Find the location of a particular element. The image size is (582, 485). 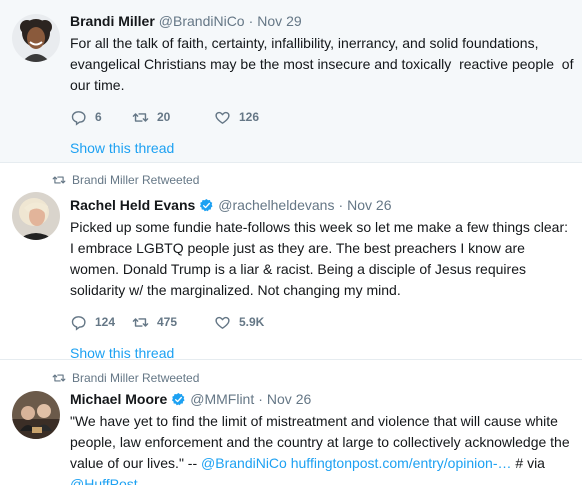

author-handle: @MMFlint is located at coordinates (222, 399).